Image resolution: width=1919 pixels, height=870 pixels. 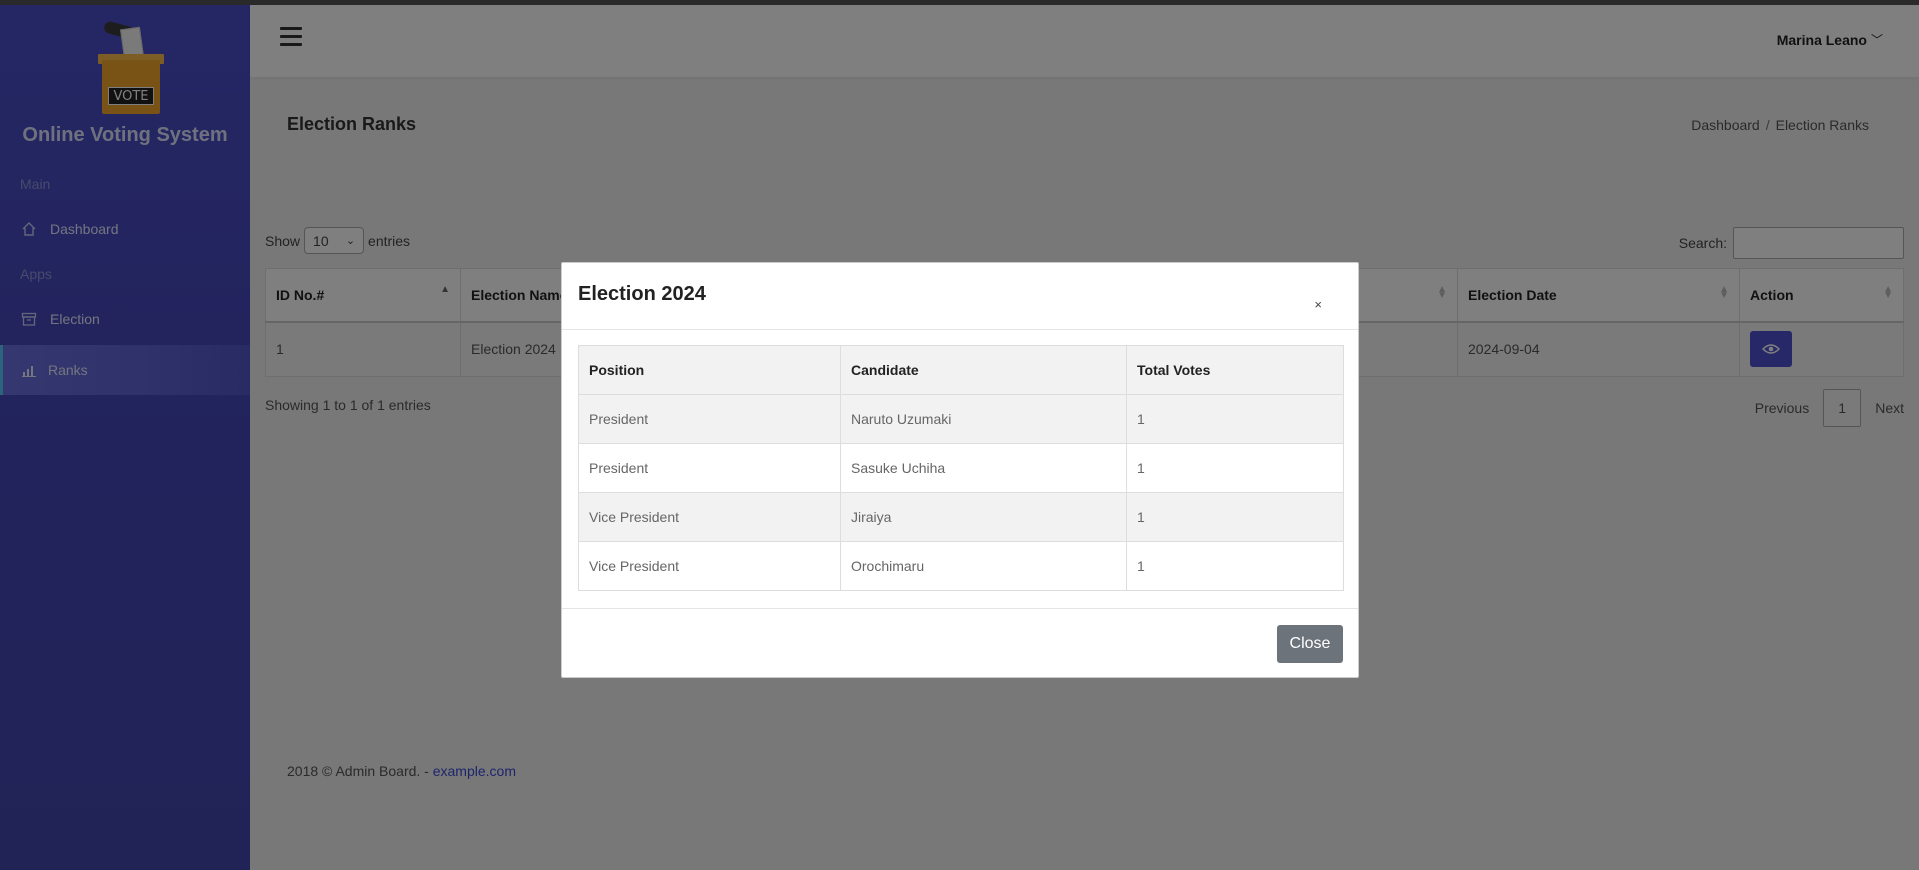 I want to click on col-candidate: Candidate, so click(x=983, y=370).